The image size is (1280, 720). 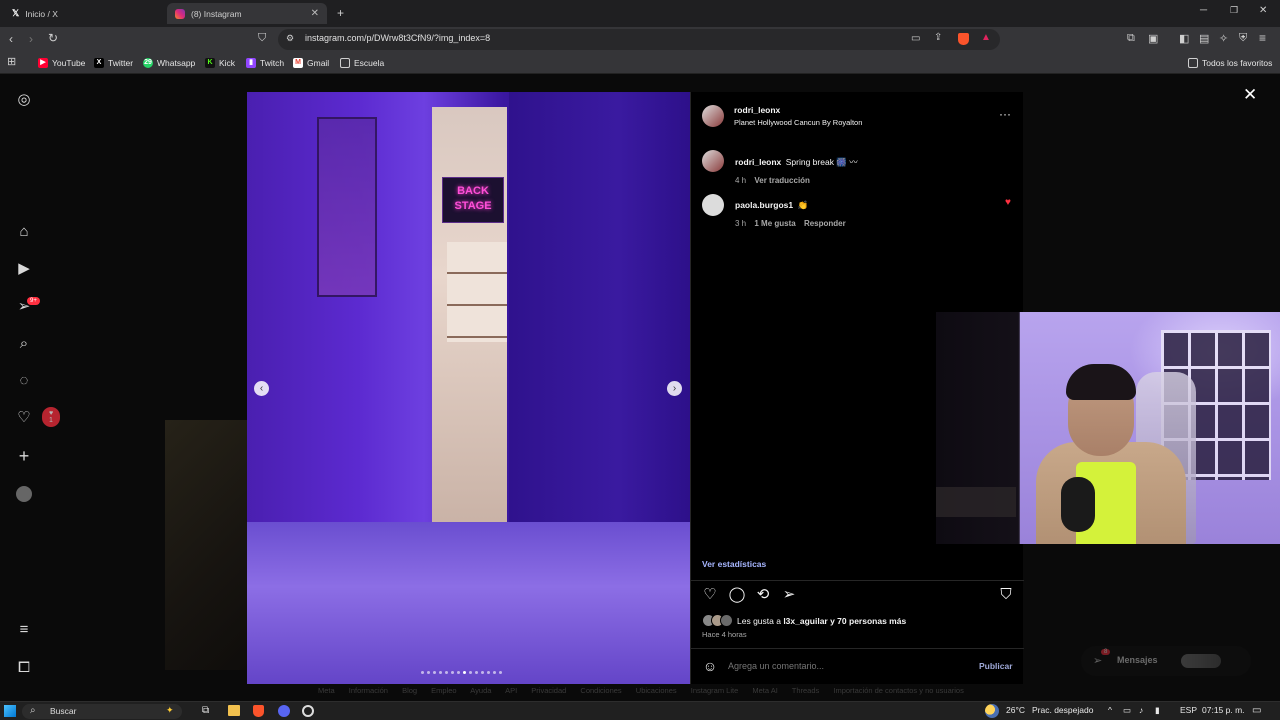 I want to click on save-icon: ⛉, so click(x=1006, y=595).